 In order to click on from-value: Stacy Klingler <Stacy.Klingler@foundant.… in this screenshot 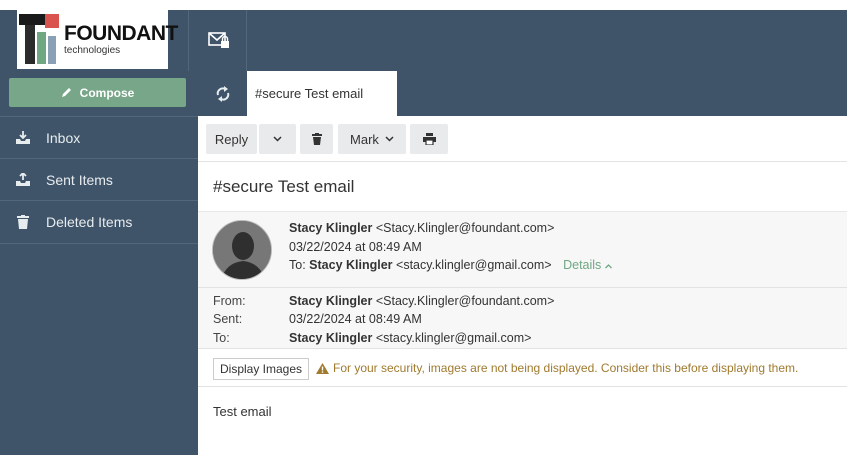, I will do `click(421, 301)`.